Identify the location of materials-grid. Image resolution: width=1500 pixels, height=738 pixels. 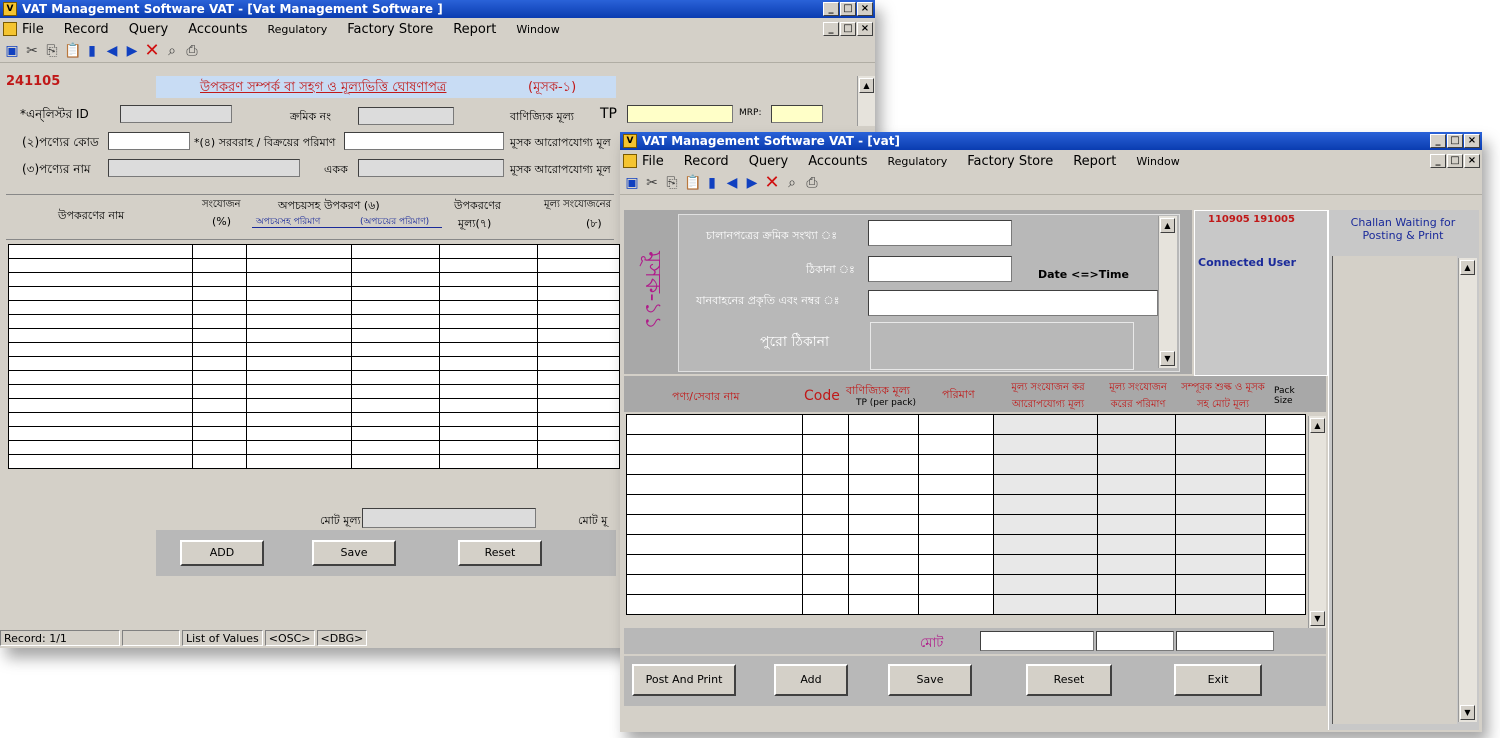
(314, 356).